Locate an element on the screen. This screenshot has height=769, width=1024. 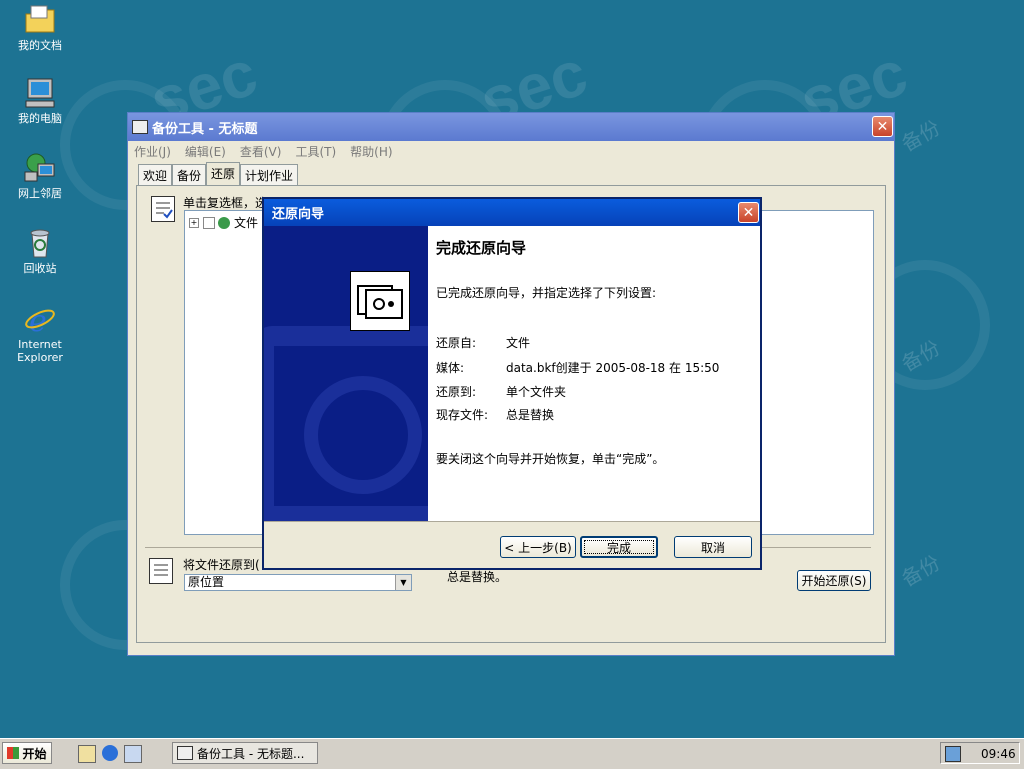
tab-welcome: 欢迎 is located at coordinates (155, 174).